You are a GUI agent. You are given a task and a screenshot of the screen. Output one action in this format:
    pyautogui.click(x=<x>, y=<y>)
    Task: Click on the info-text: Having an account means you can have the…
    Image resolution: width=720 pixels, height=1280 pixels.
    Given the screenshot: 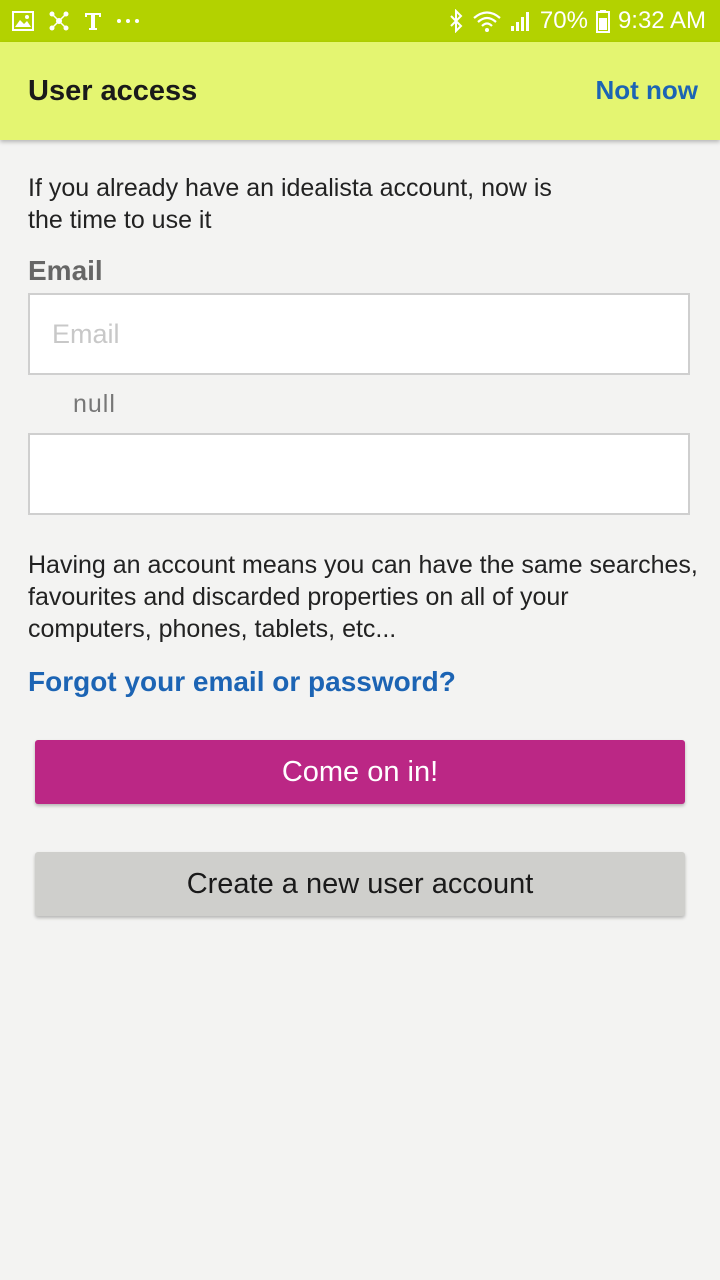 What is the action you would take?
    pyautogui.click(x=363, y=597)
    